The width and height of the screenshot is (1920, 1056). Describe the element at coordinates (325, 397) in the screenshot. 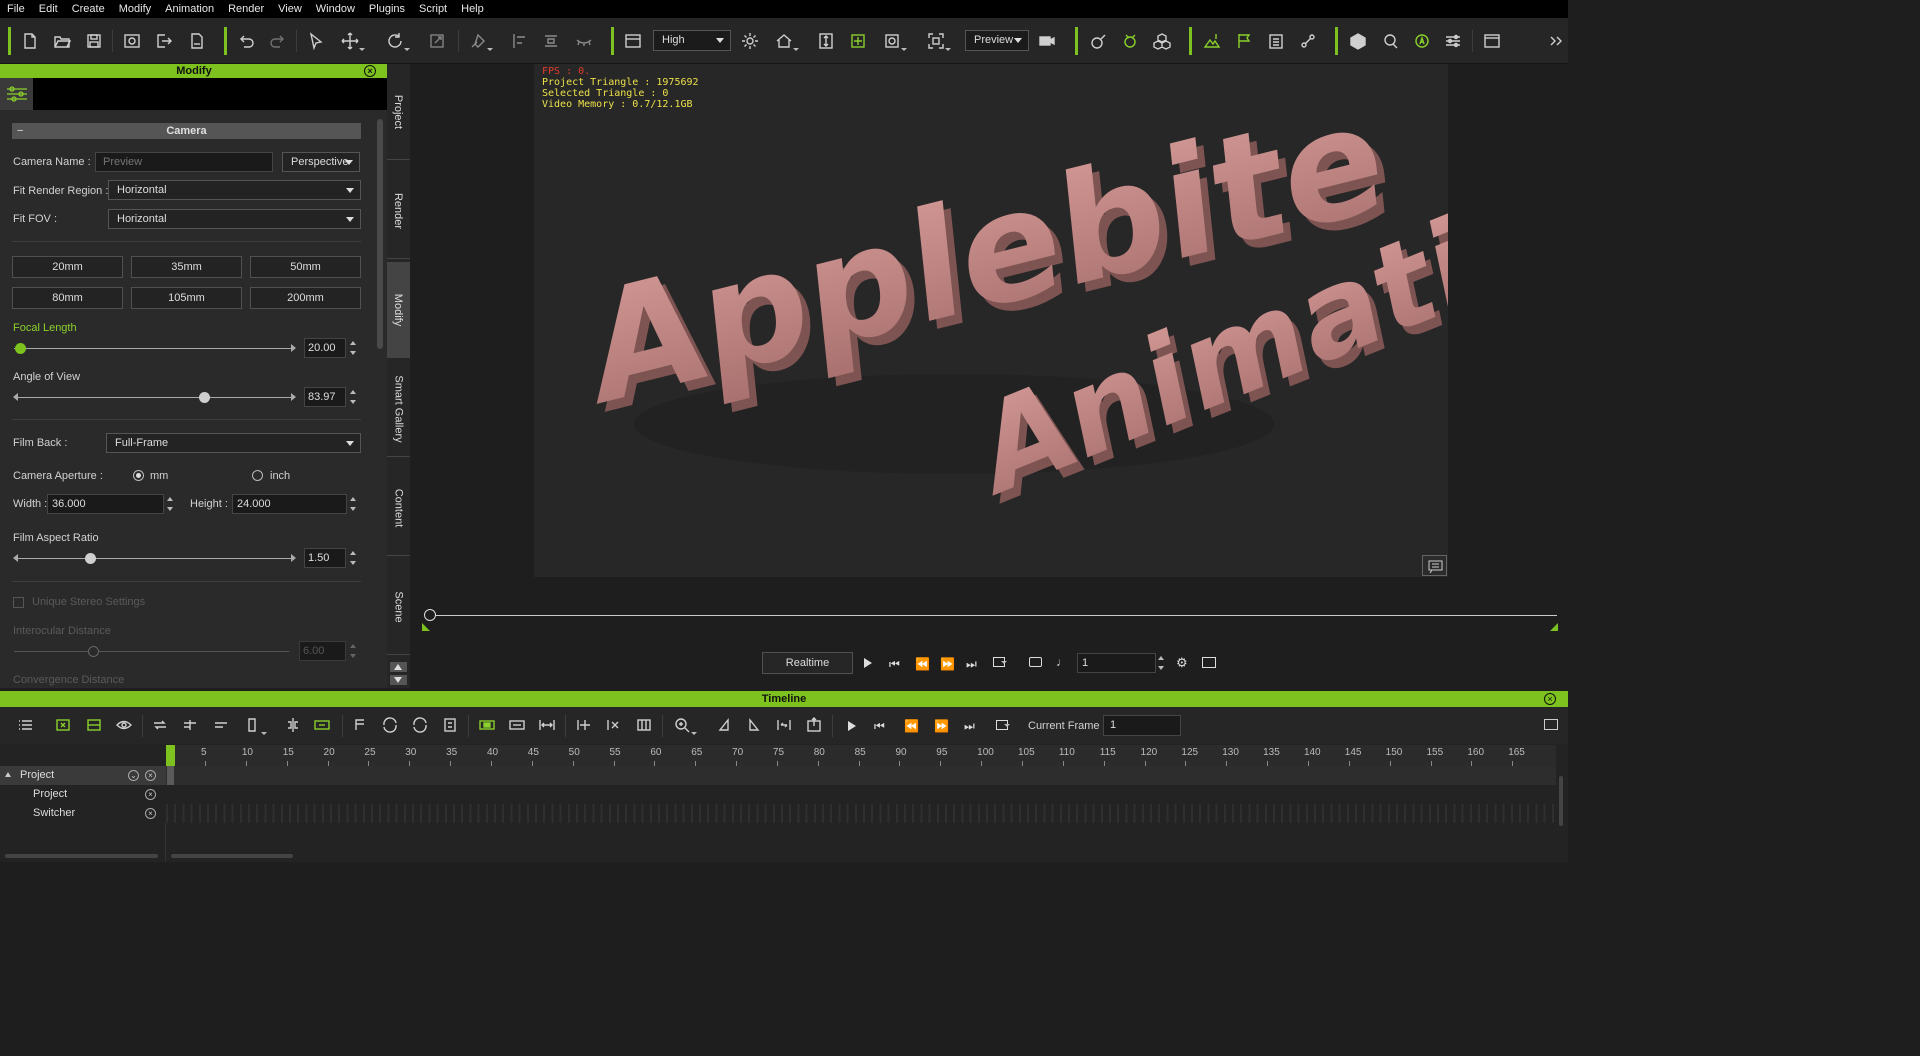

I see `angle-of-view-field: 83.97` at that location.